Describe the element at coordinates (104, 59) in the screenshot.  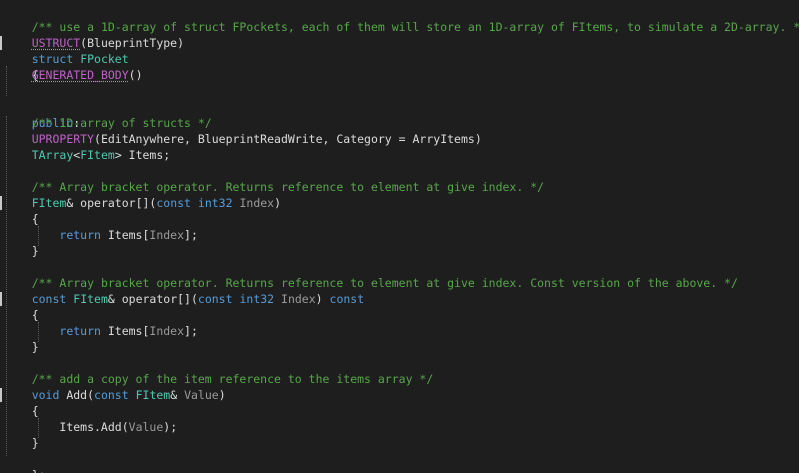
I see `type-name: FPocket` at that location.